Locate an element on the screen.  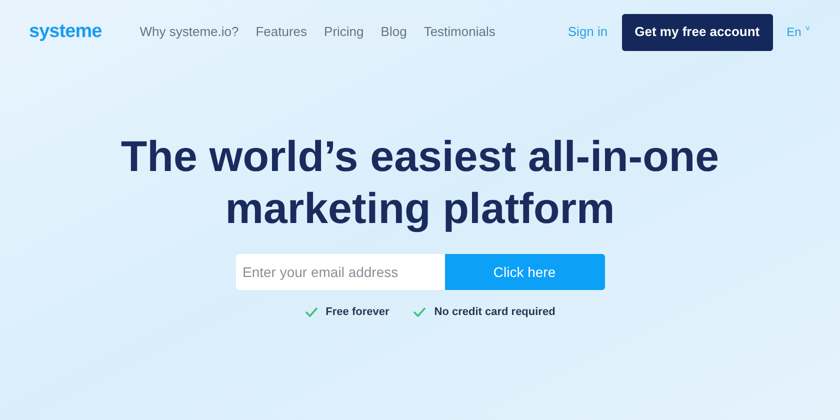
logo: systeme is located at coordinates (65, 32).